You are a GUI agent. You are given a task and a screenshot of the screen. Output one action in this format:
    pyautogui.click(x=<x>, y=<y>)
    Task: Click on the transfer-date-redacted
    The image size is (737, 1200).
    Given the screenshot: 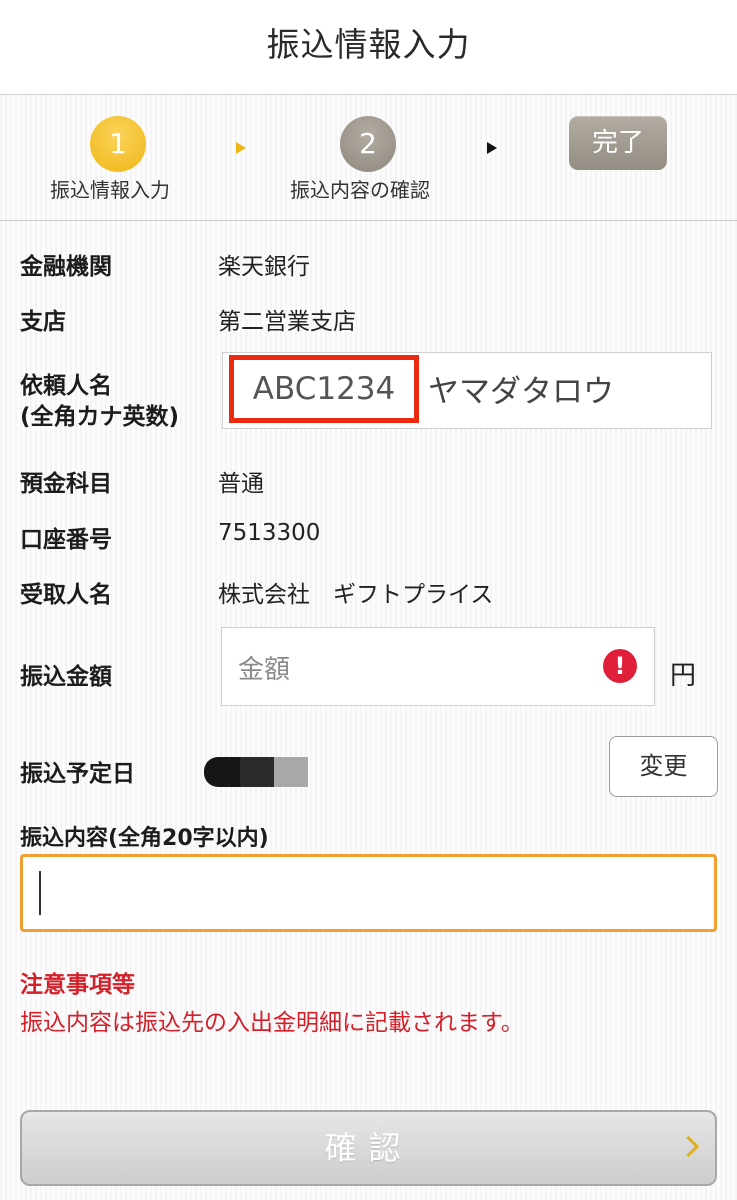 What is the action you would take?
    pyautogui.click(x=256, y=772)
    